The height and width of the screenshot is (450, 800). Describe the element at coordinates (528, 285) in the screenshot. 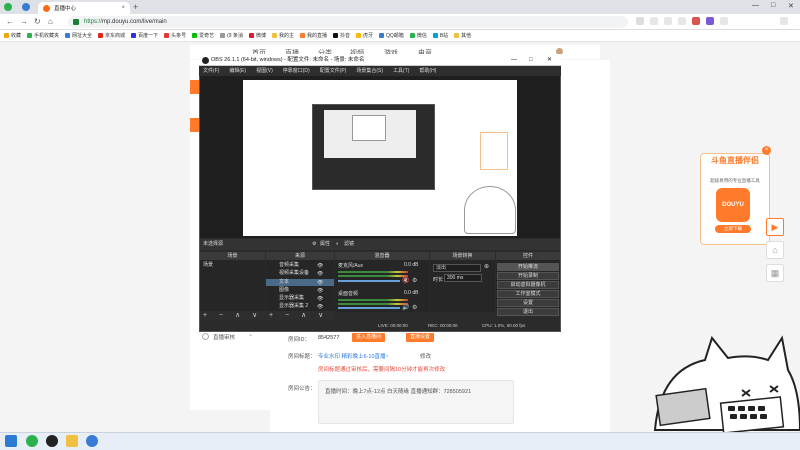

I see `virtual-camera-button: 启动虚拟摄像机` at that location.